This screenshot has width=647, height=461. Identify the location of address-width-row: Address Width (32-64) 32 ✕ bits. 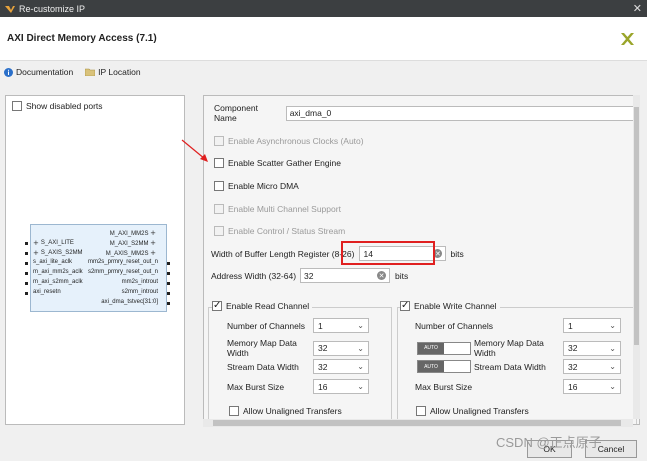
(309, 275).